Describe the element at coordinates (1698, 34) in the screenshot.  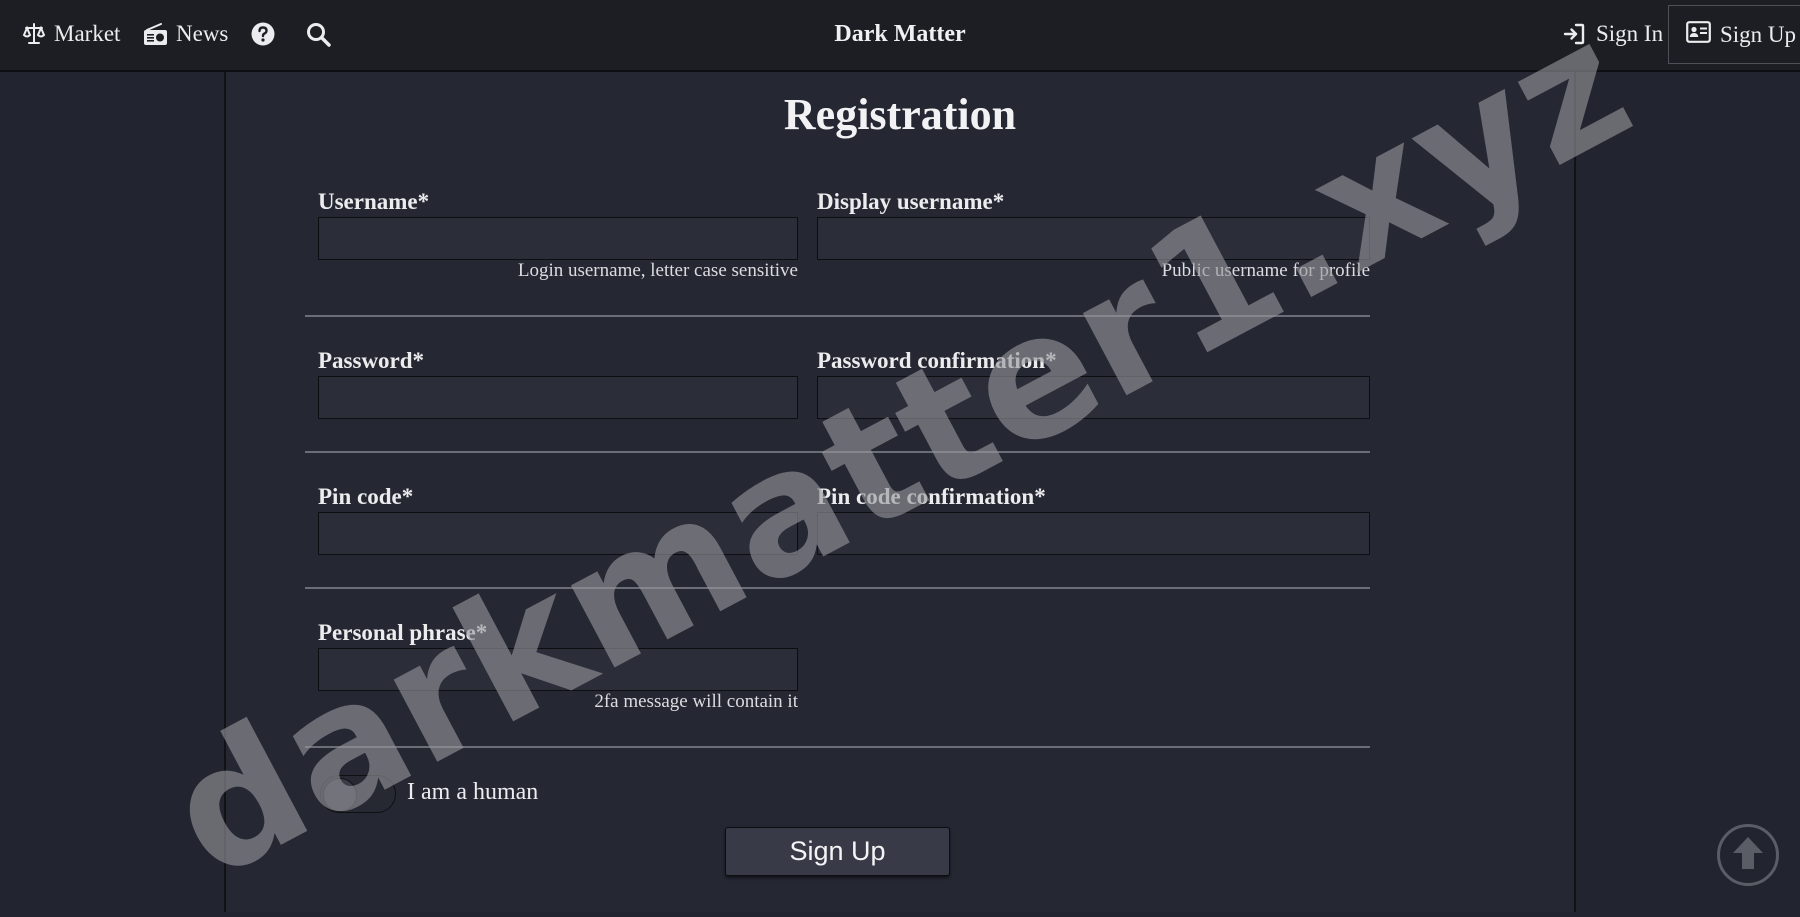
I see `id-card-icon` at that location.